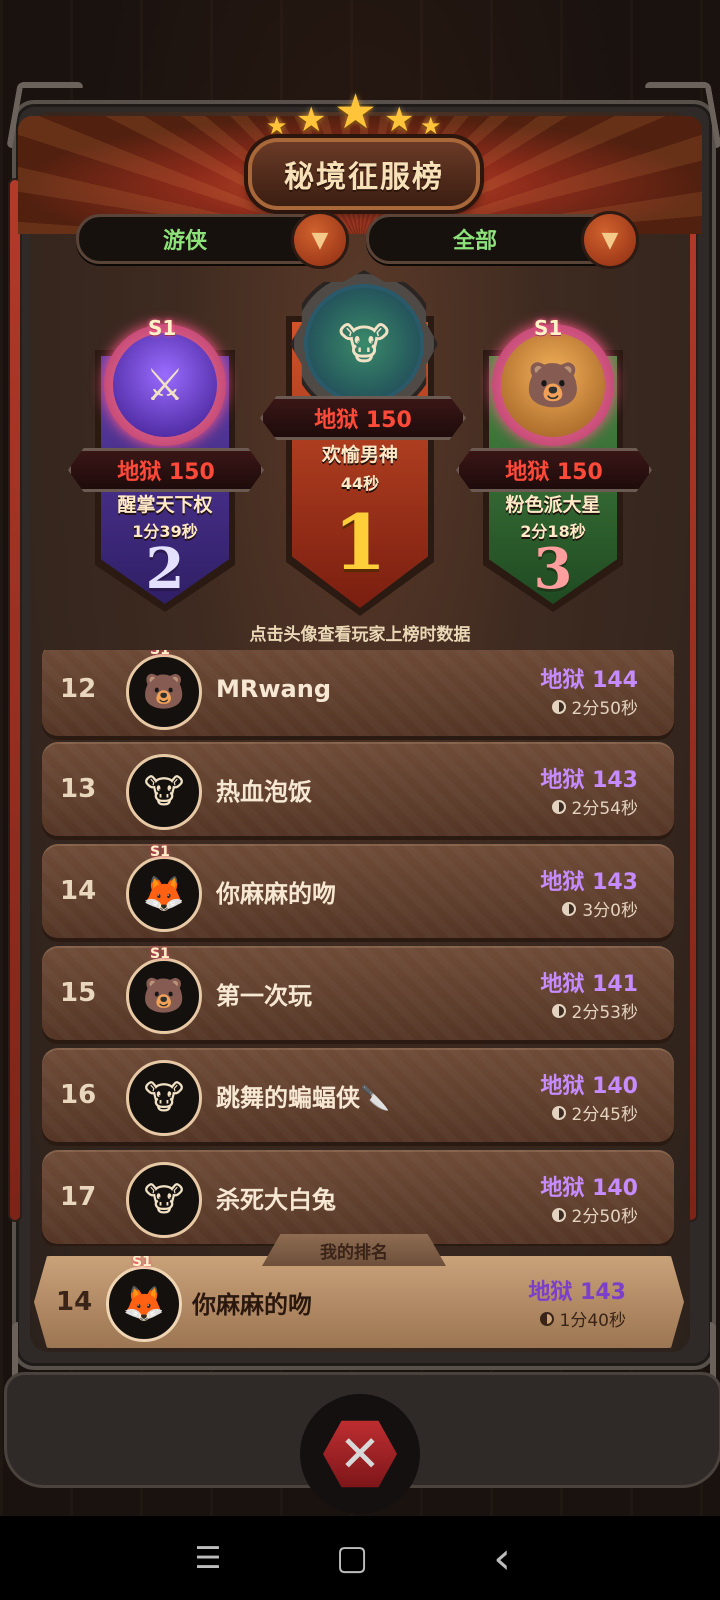 Image resolution: width=720 pixels, height=1600 pixels. I want to click on row-time: 2分54秒, so click(594, 806).